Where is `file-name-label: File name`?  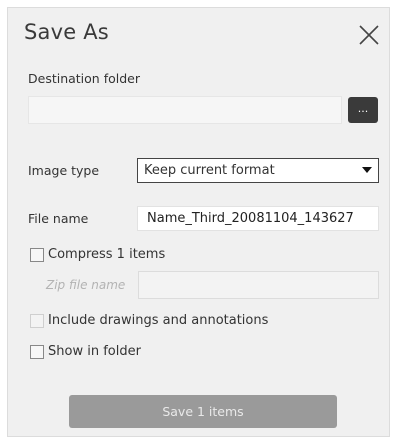 file-name-label: File name is located at coordinates (58, 218).